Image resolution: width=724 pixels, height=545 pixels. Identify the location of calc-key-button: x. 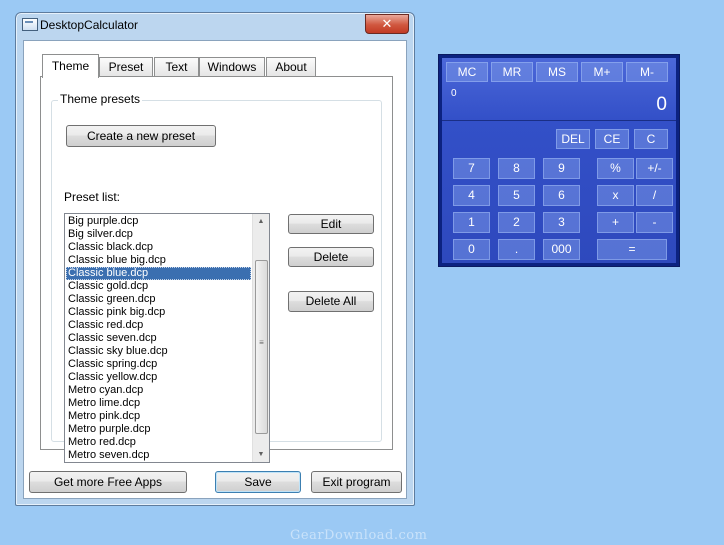
(615, 195).